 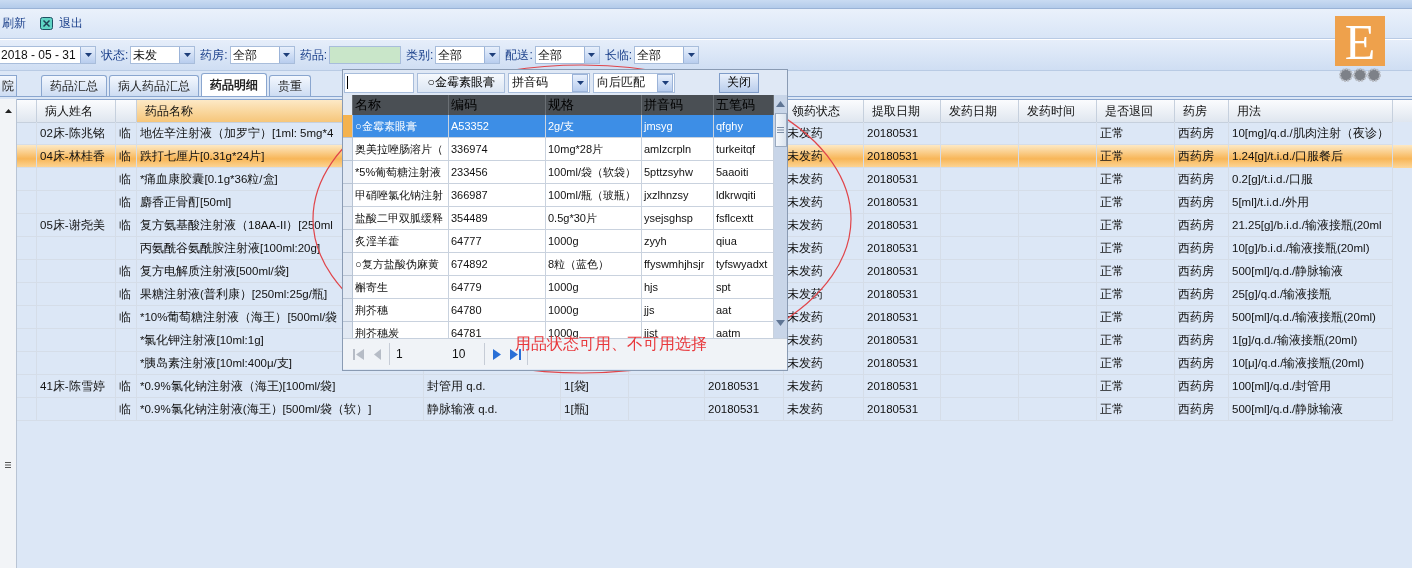 What do you see at coordinates (1288, 156) in the screenshot?
I see `table-cell: 1.24[g]/t.i.d./口服餐后` at bounding box center [1288, 156].